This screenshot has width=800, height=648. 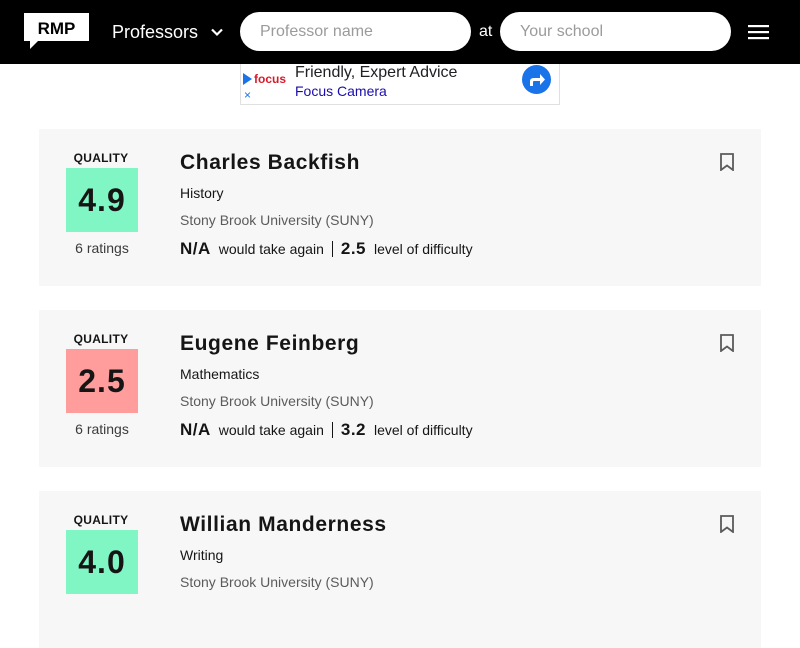 I want to click on chevron-down-icon, so click(x=217, y=32).